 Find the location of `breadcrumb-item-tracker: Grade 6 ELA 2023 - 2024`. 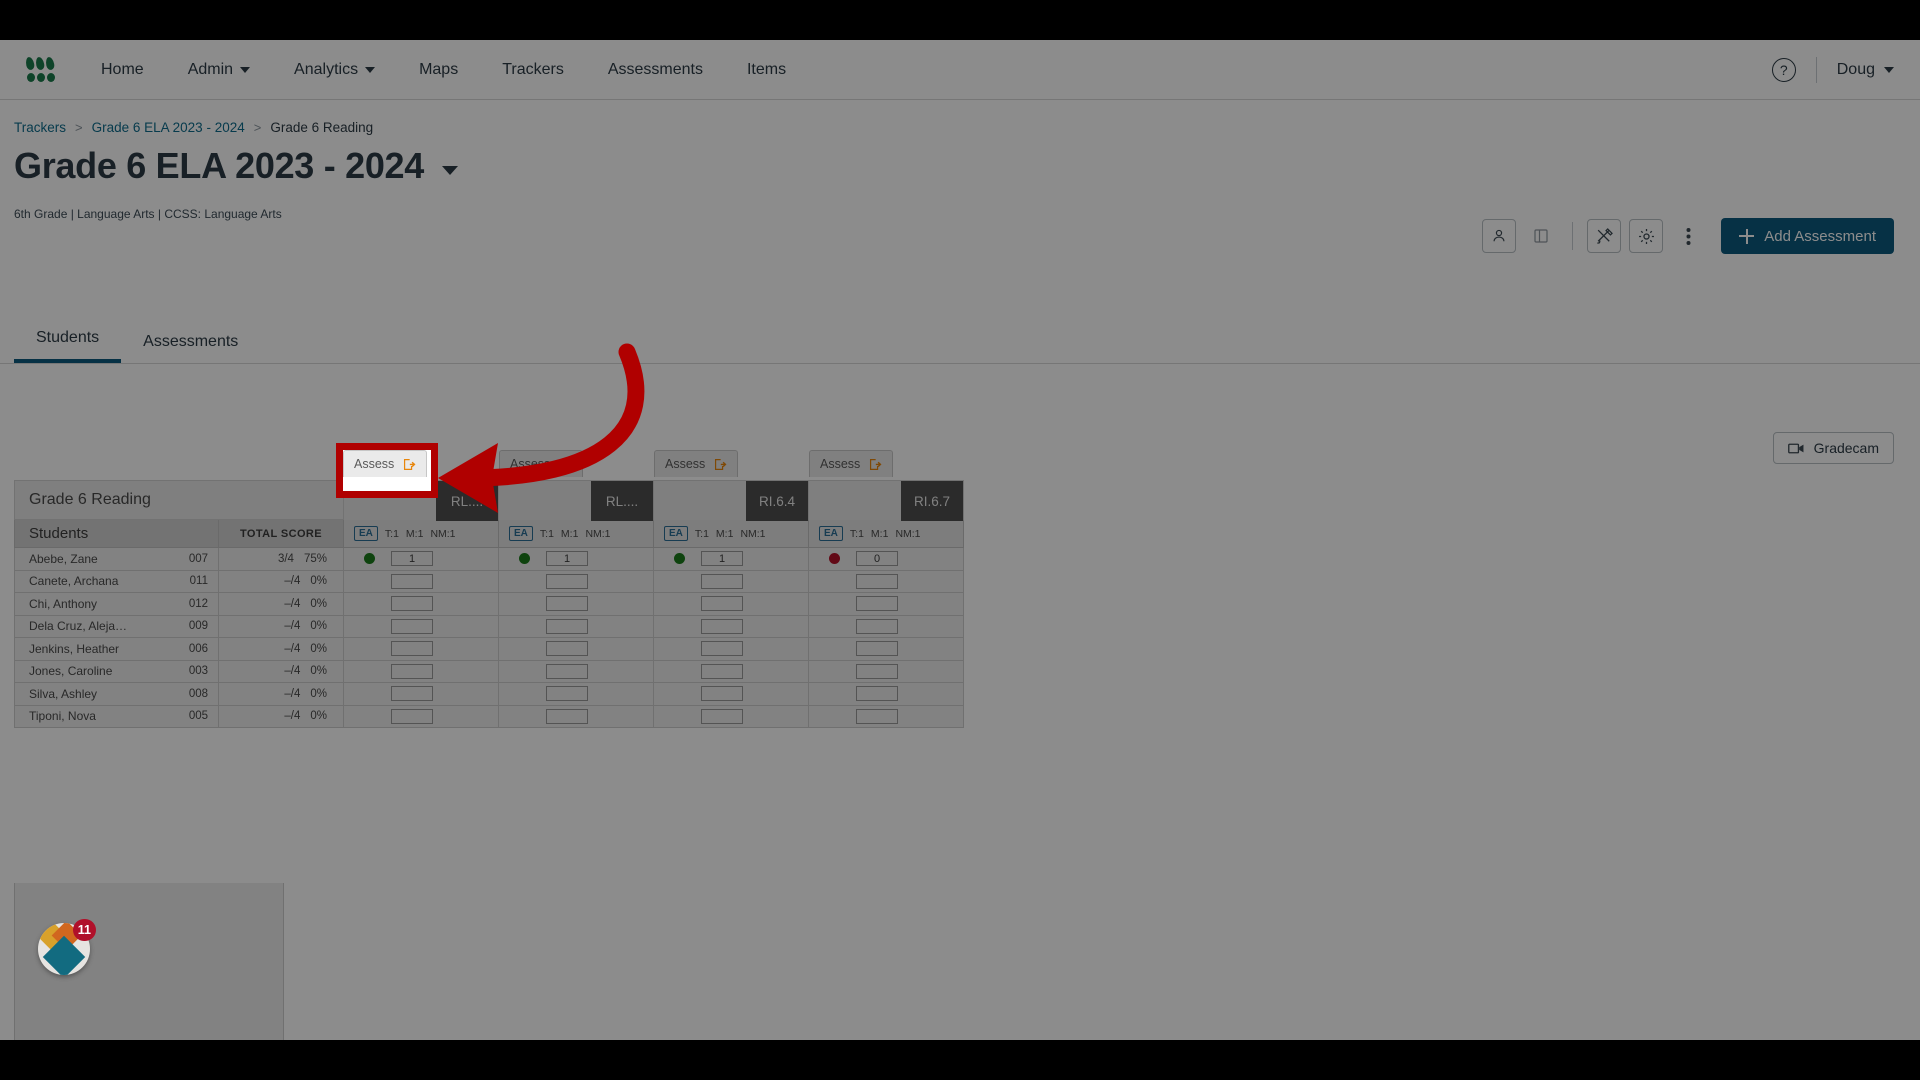

breadcrumb-item-tracker: Grade 6 ELA 2023 - 2024 is located at coordinates (168, 127).